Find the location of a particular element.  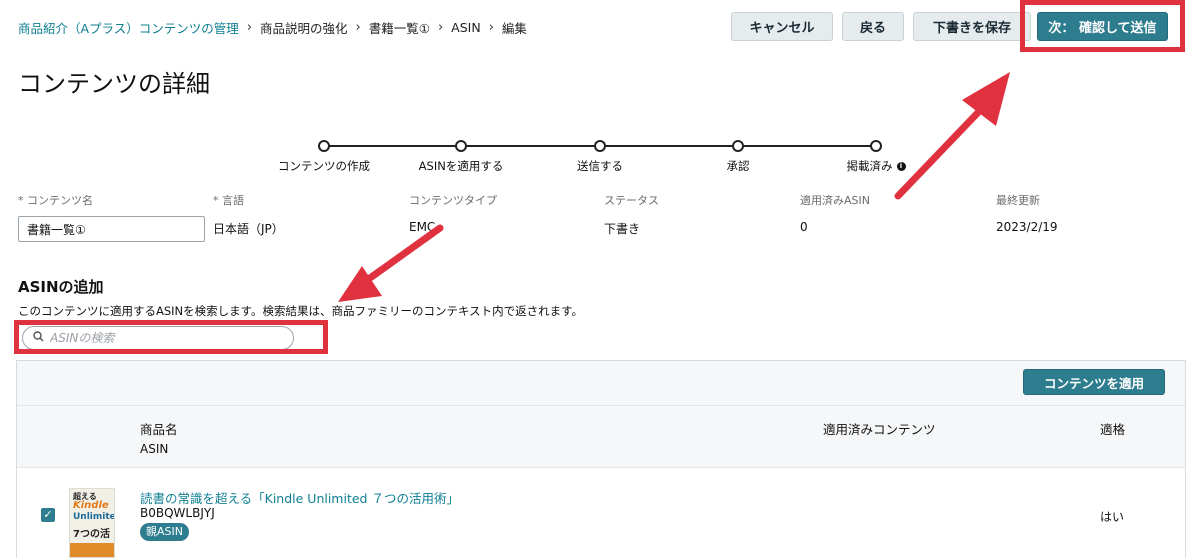

breadcrumb-item-edit: 編集 is located at coordinates (514, 28).